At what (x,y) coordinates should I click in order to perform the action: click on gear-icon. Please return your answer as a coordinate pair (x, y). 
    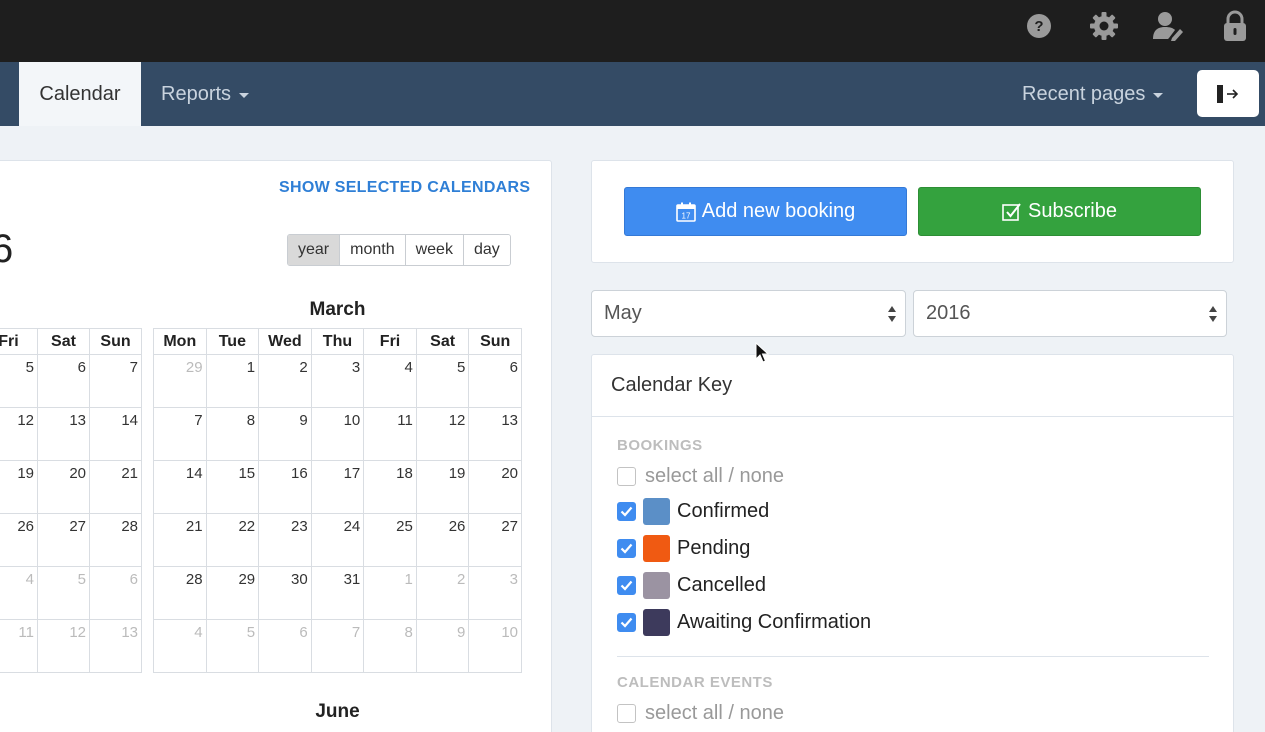
    Looking at the image, I should click on (1104, 26).